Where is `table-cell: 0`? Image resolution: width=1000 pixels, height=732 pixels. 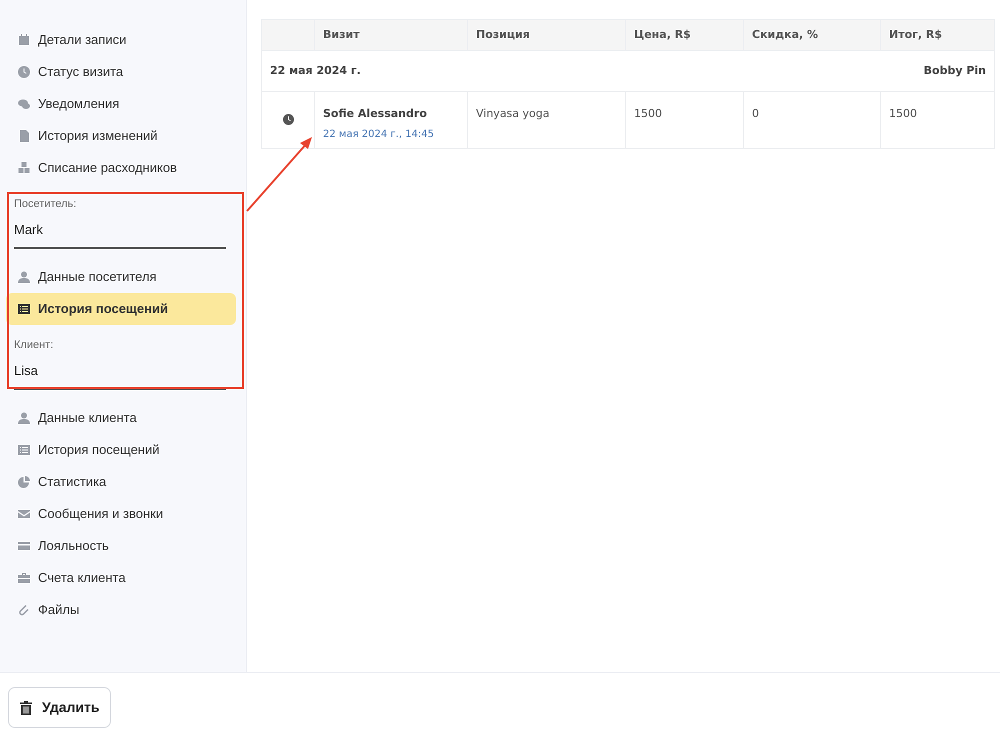 table-cell: 0 is located at coordinates (812, 120).